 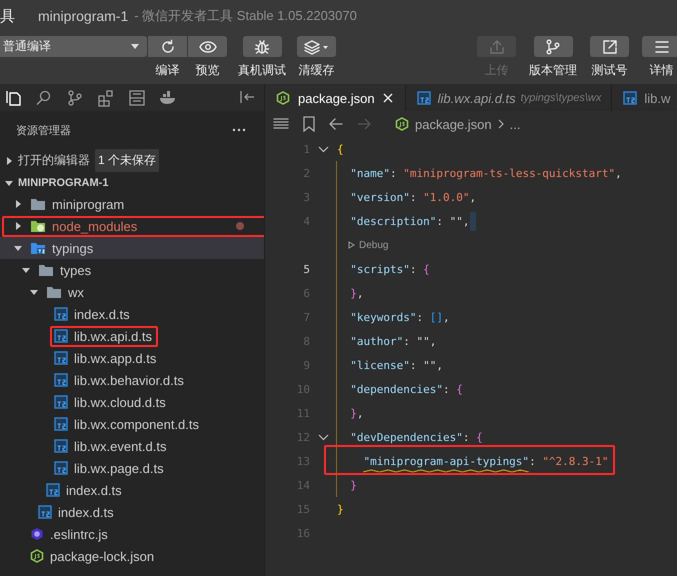 What do you see at coordinates (75, 98) in the screenshot?
I see `branch-icon` at bounding box center [75, 98].